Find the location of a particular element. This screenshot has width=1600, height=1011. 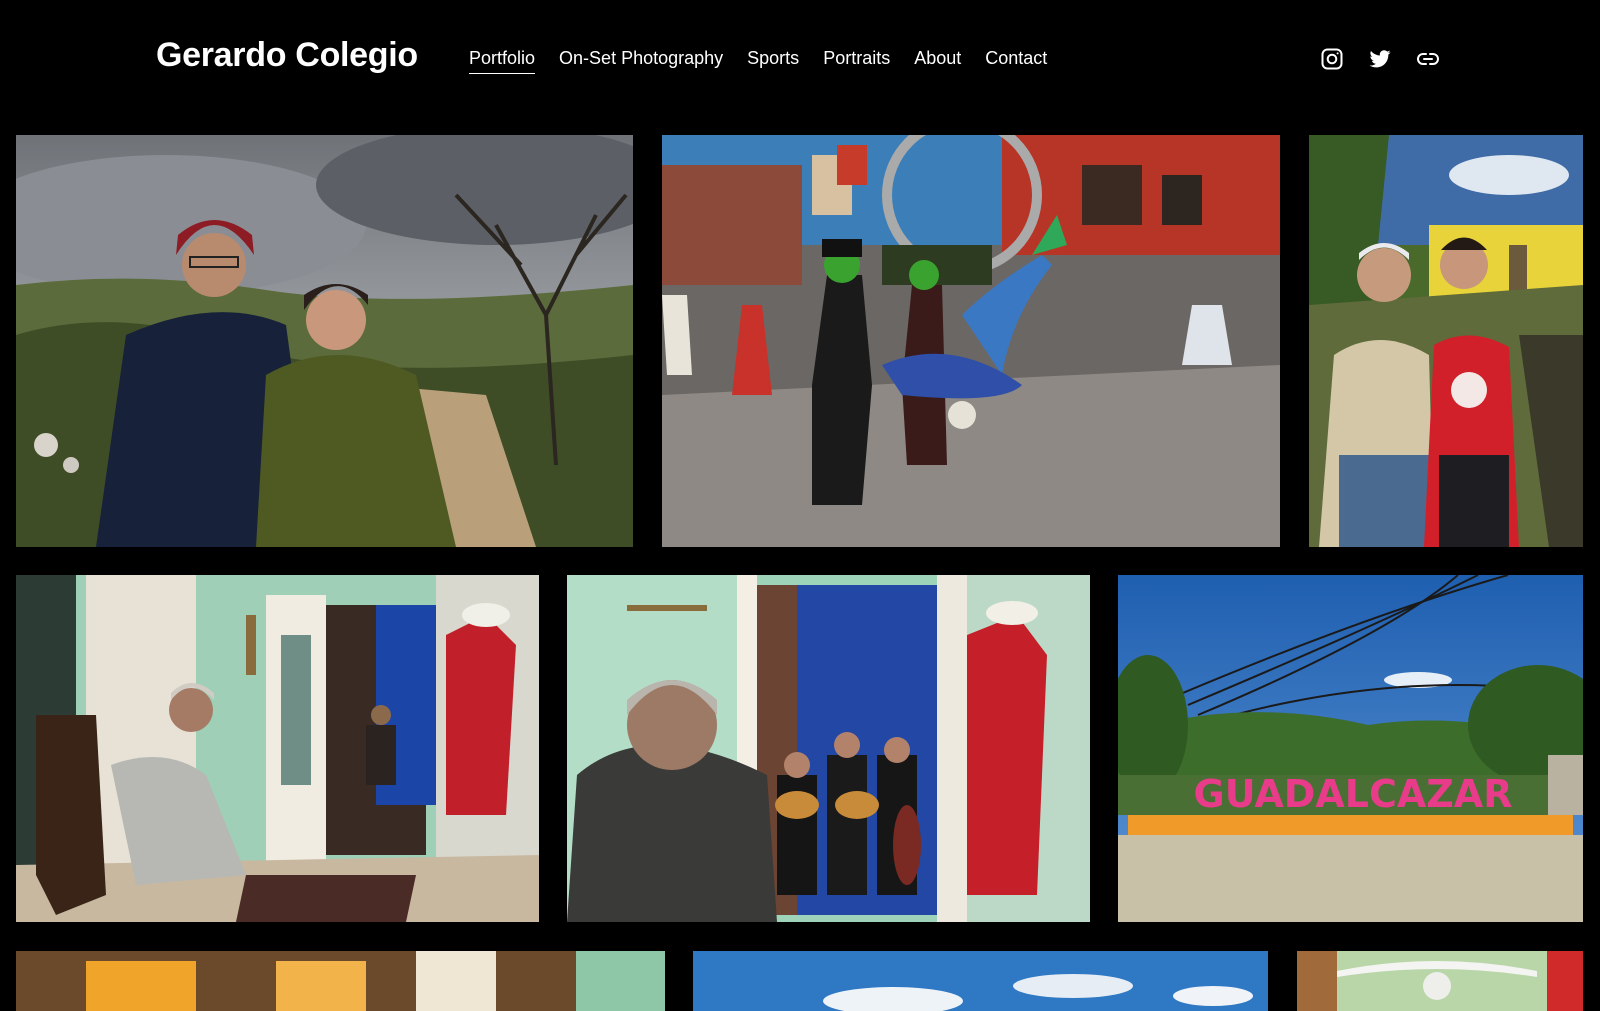

gallery-photo-interior-warm is located at coordinates (340, 981).